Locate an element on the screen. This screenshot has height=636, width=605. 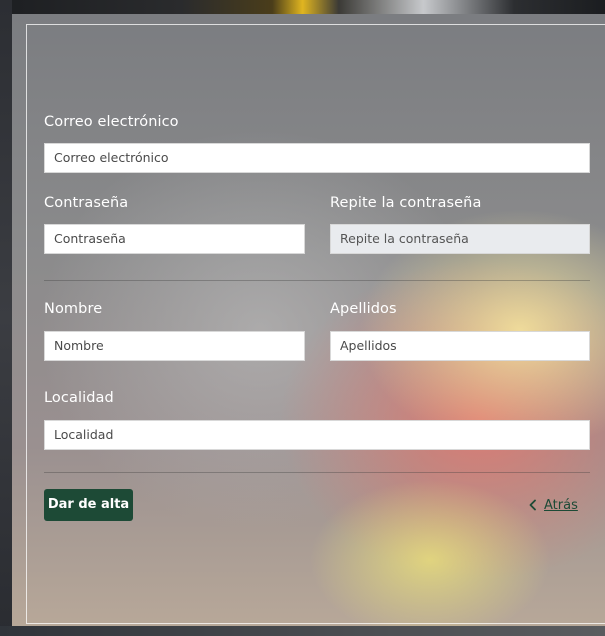
first-name-label: Nombre is located at coordinates (73, 309).